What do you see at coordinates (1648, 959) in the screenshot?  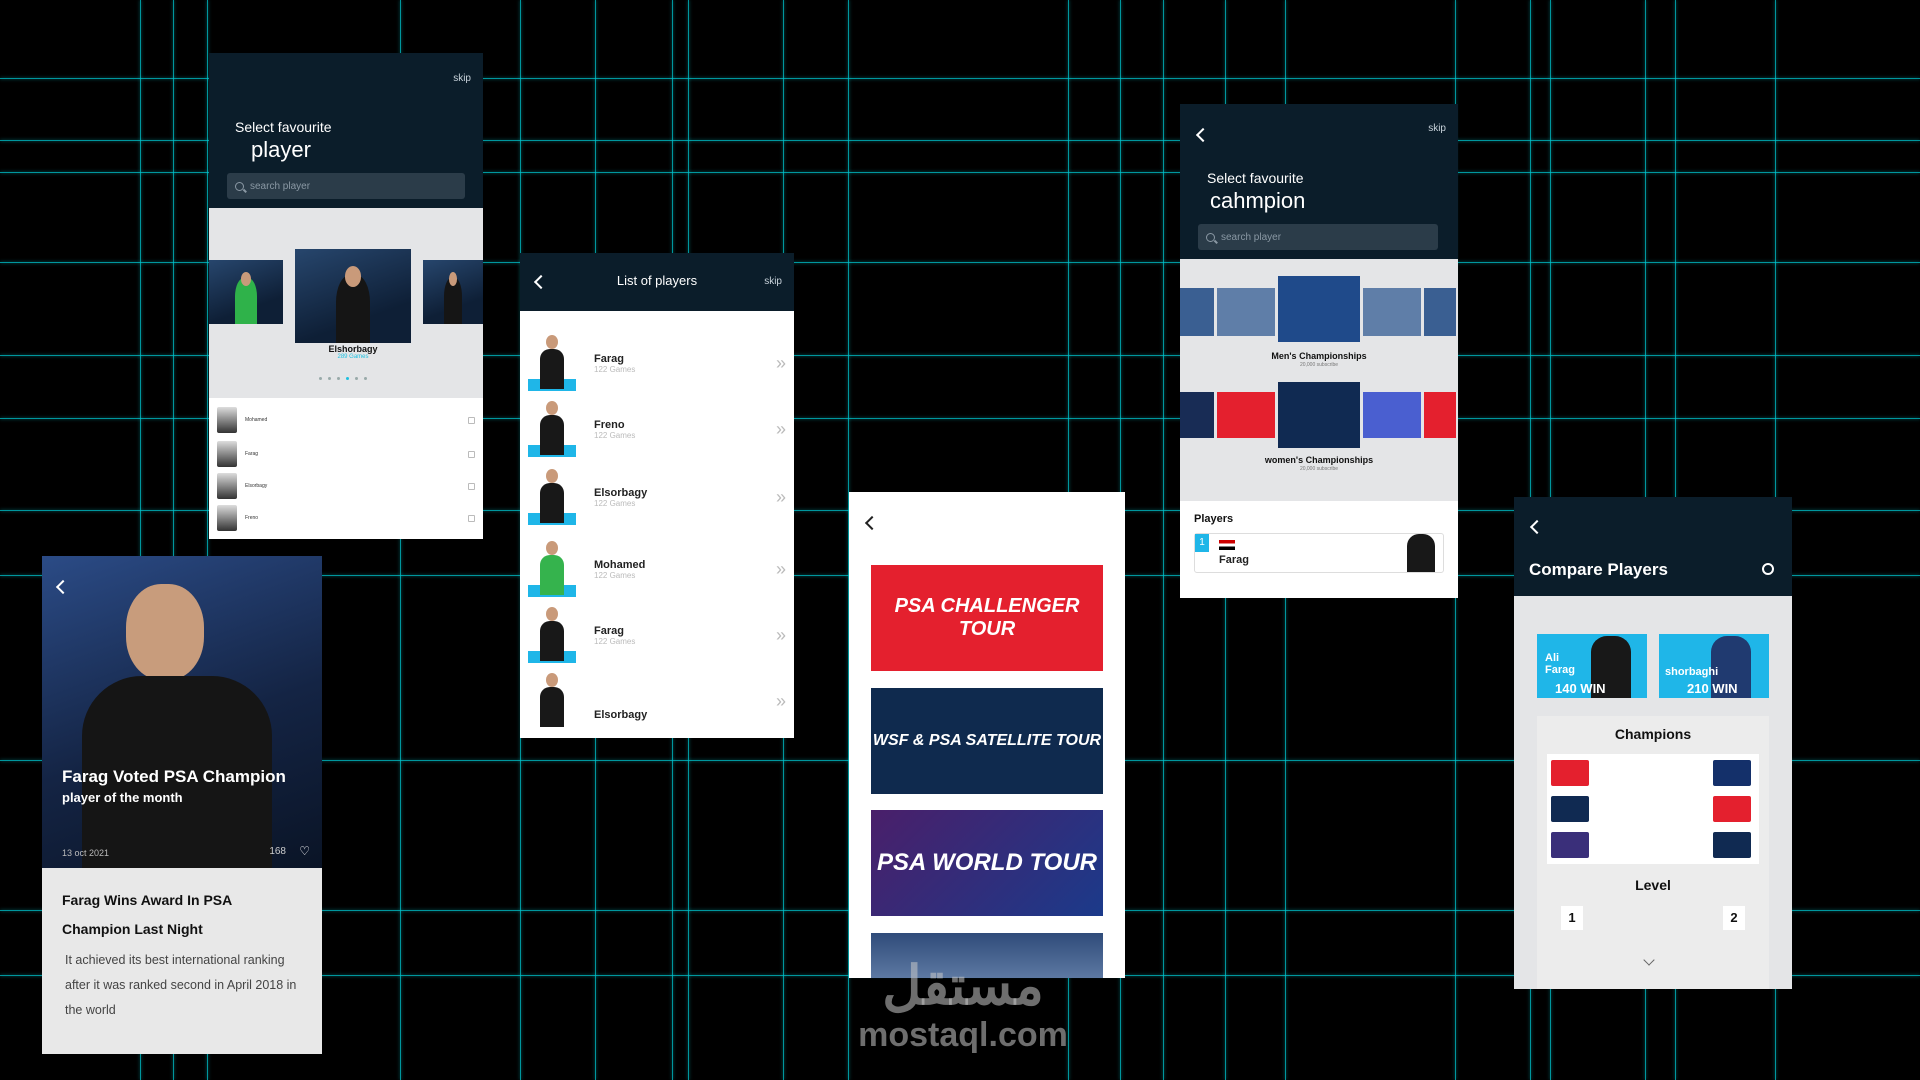 I see `chevron-down-icon` at bounding box center [1648, 959].